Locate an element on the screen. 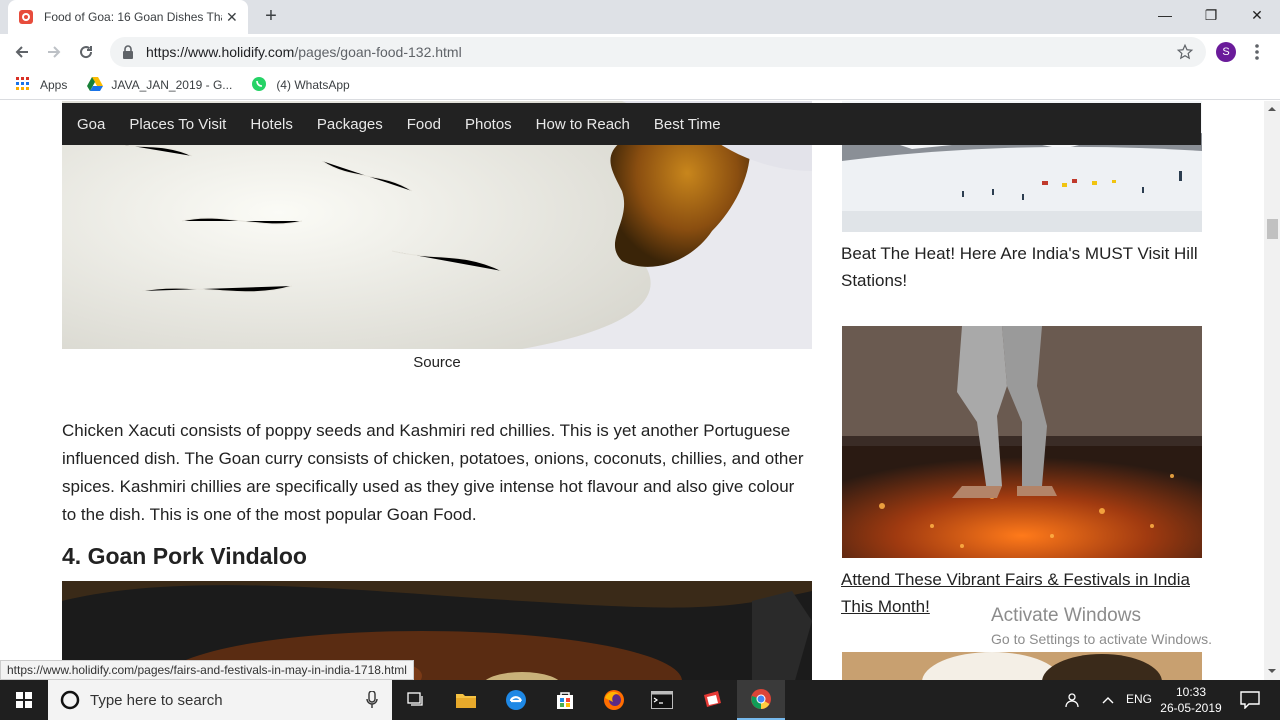 The width and height of the screenshot is (1280, 720). tab-close-icon: ✕ is located at coordinates (232, 17).